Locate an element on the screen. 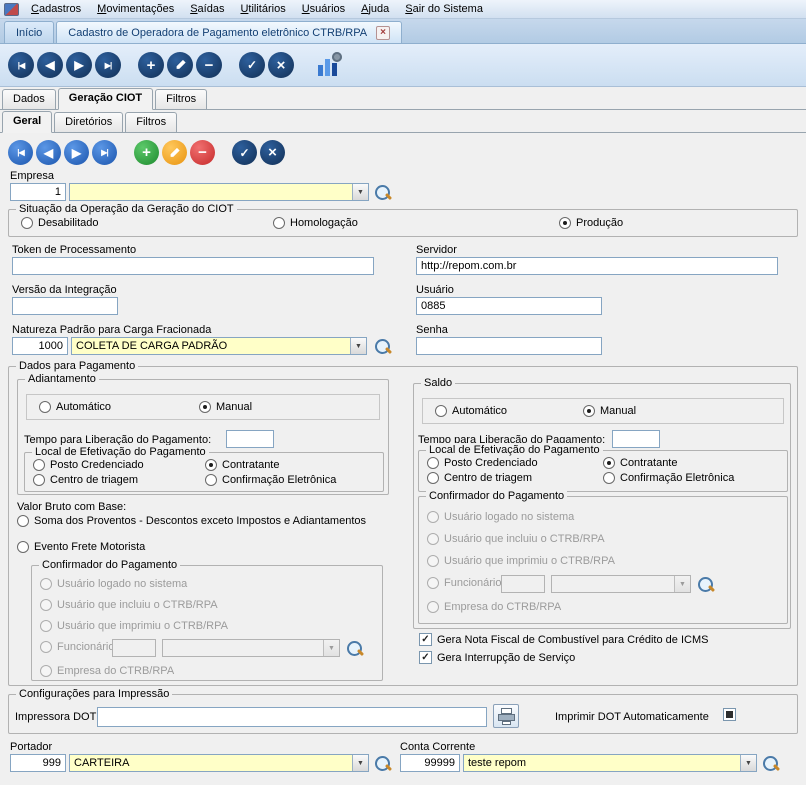 The height and width of the screenshot is (785, 806). confirm-button-inner: ✓ is located at coordinates (244, 152).